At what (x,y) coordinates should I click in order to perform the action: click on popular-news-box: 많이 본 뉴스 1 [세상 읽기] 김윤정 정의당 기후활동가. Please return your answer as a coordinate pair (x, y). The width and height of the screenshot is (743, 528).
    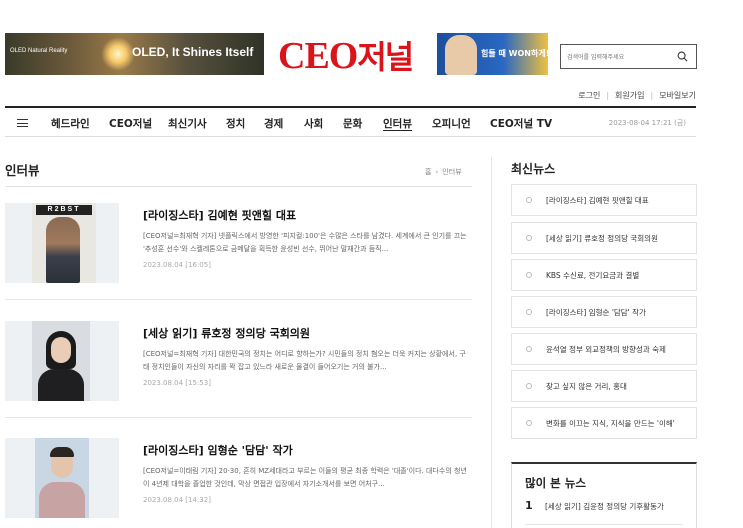
    Looking at the image, I should click on (604, 495).